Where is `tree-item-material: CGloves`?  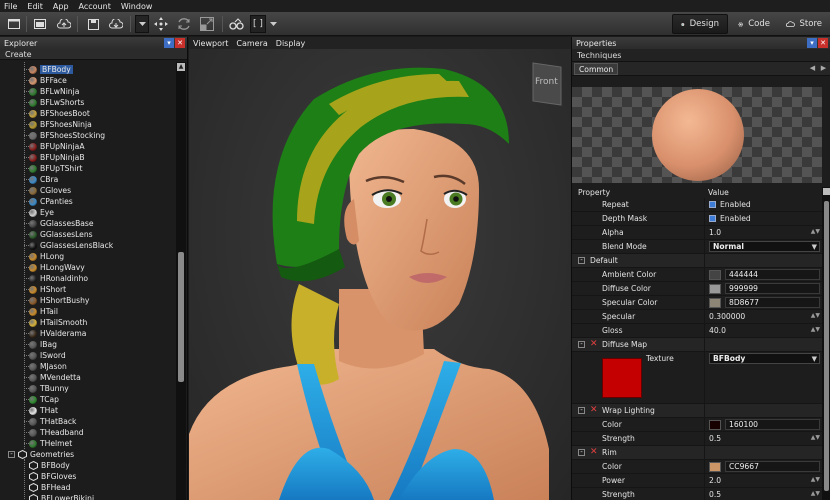 tree-item-material: CGloves is located at coordinates (50, 190).